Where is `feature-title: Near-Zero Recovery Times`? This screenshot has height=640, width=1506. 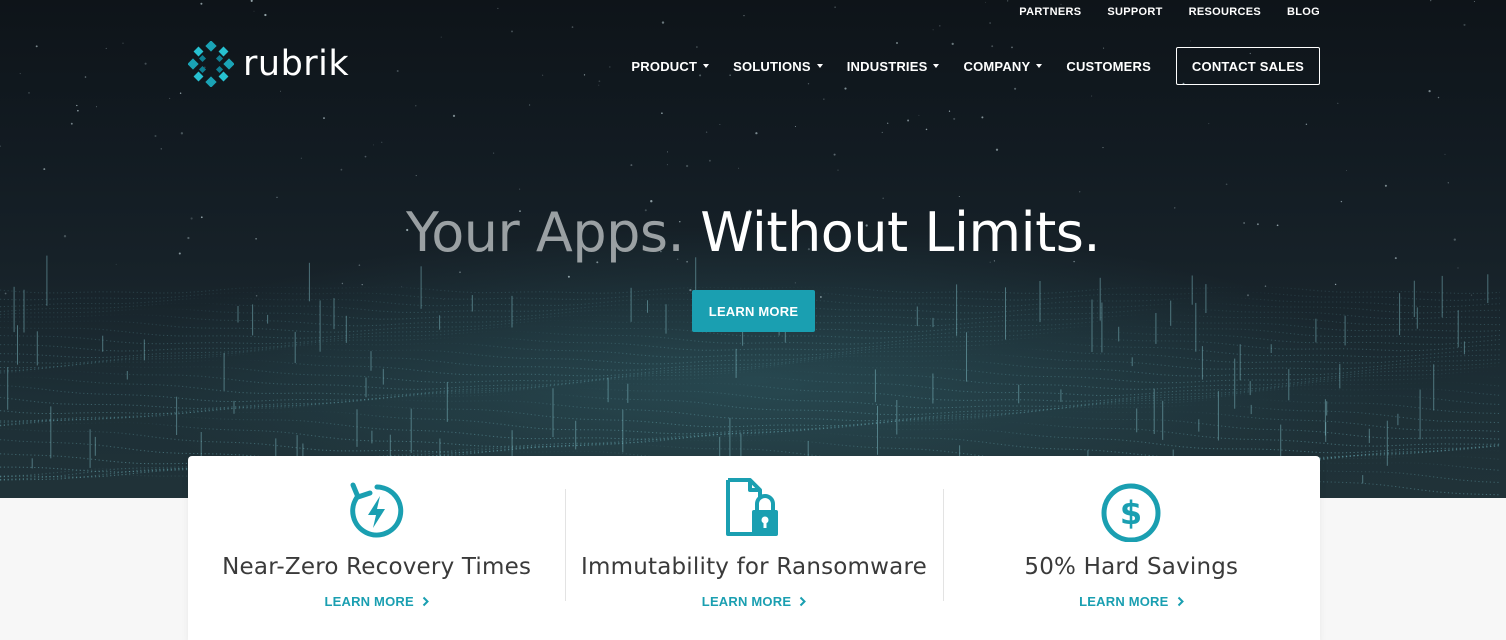 feature-title: Near-Zero Recovery Times is located at coordinates (377, 567).